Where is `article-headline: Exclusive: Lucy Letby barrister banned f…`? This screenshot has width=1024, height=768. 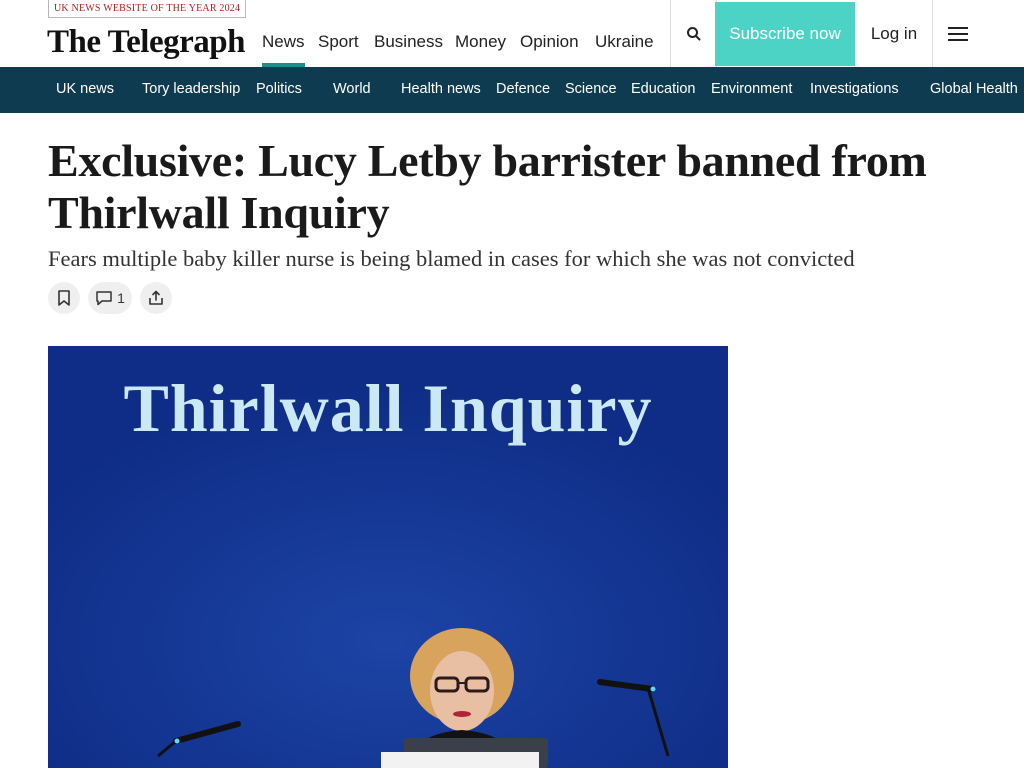 article-headline: Exclusive: Lucy Letby barrister banned f… is located at coordinates (487, 186).